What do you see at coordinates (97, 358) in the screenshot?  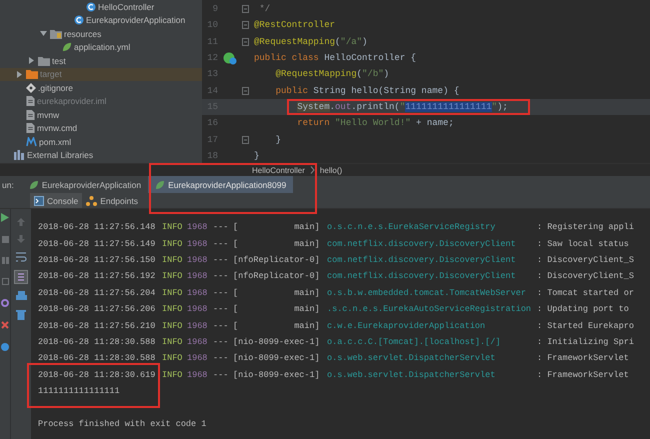 I see `log-timestamp: 2018-06-28 11:28:30.588` at bounding box center [97, 358].